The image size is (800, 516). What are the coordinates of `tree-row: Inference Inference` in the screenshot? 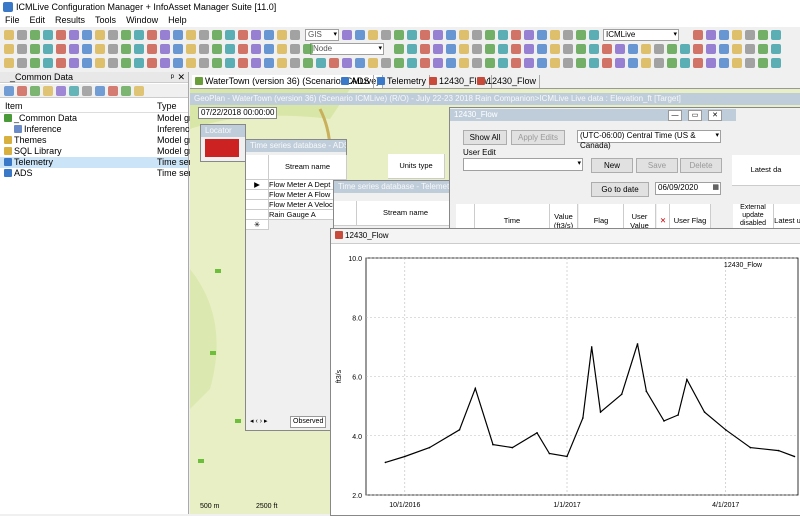 It's located at (97, 129).